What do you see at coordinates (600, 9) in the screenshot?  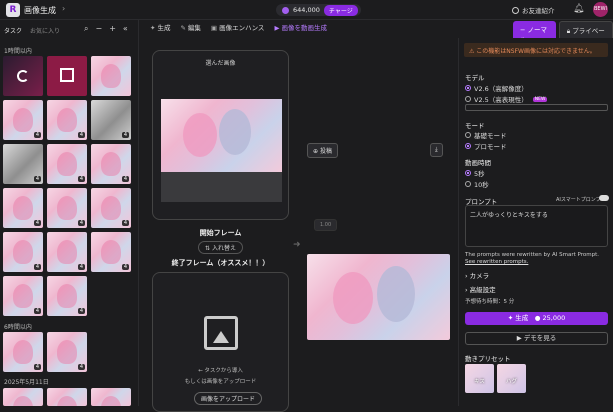 I see `avatar: BEWI` at bounding box center [600, 9].